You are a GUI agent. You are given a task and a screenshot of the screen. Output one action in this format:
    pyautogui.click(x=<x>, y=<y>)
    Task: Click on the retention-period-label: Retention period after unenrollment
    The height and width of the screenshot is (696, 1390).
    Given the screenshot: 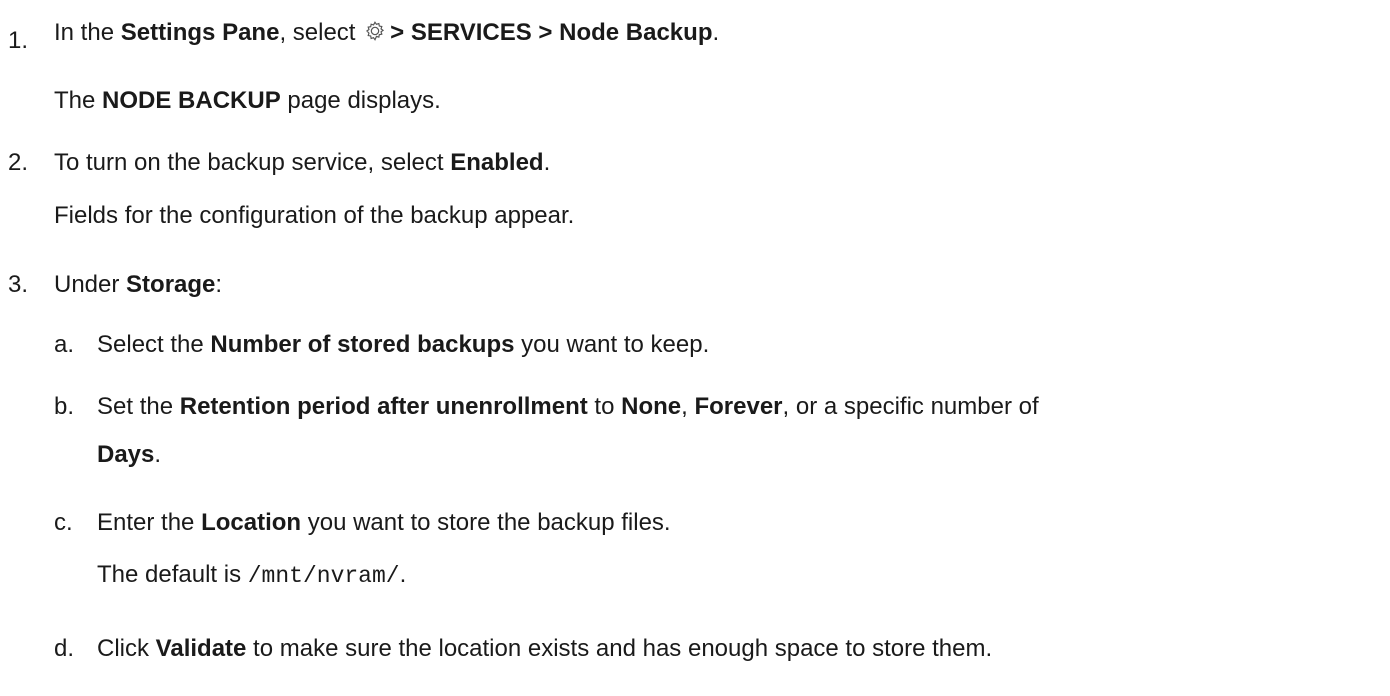 What is the action you would take?
    pyautogui.click(x=383, y=406)
    